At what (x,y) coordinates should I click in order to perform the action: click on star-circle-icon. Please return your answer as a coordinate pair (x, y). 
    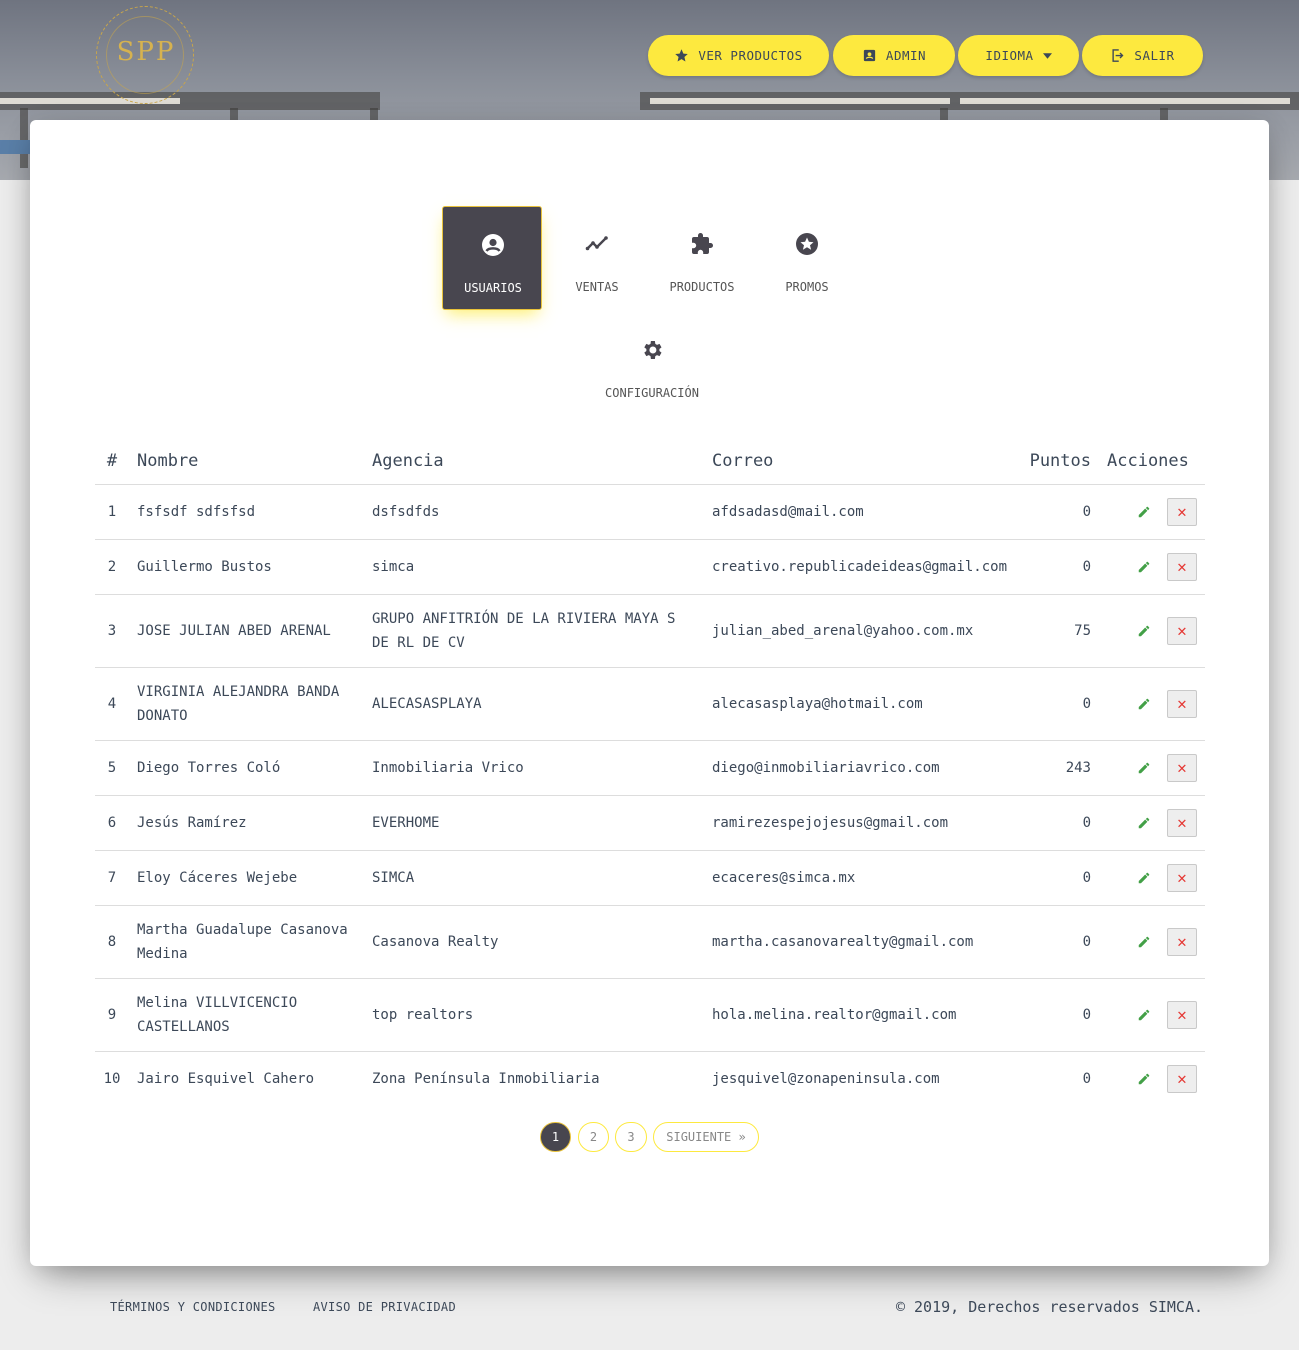
    Looking at the image, I should click on (807, 244).